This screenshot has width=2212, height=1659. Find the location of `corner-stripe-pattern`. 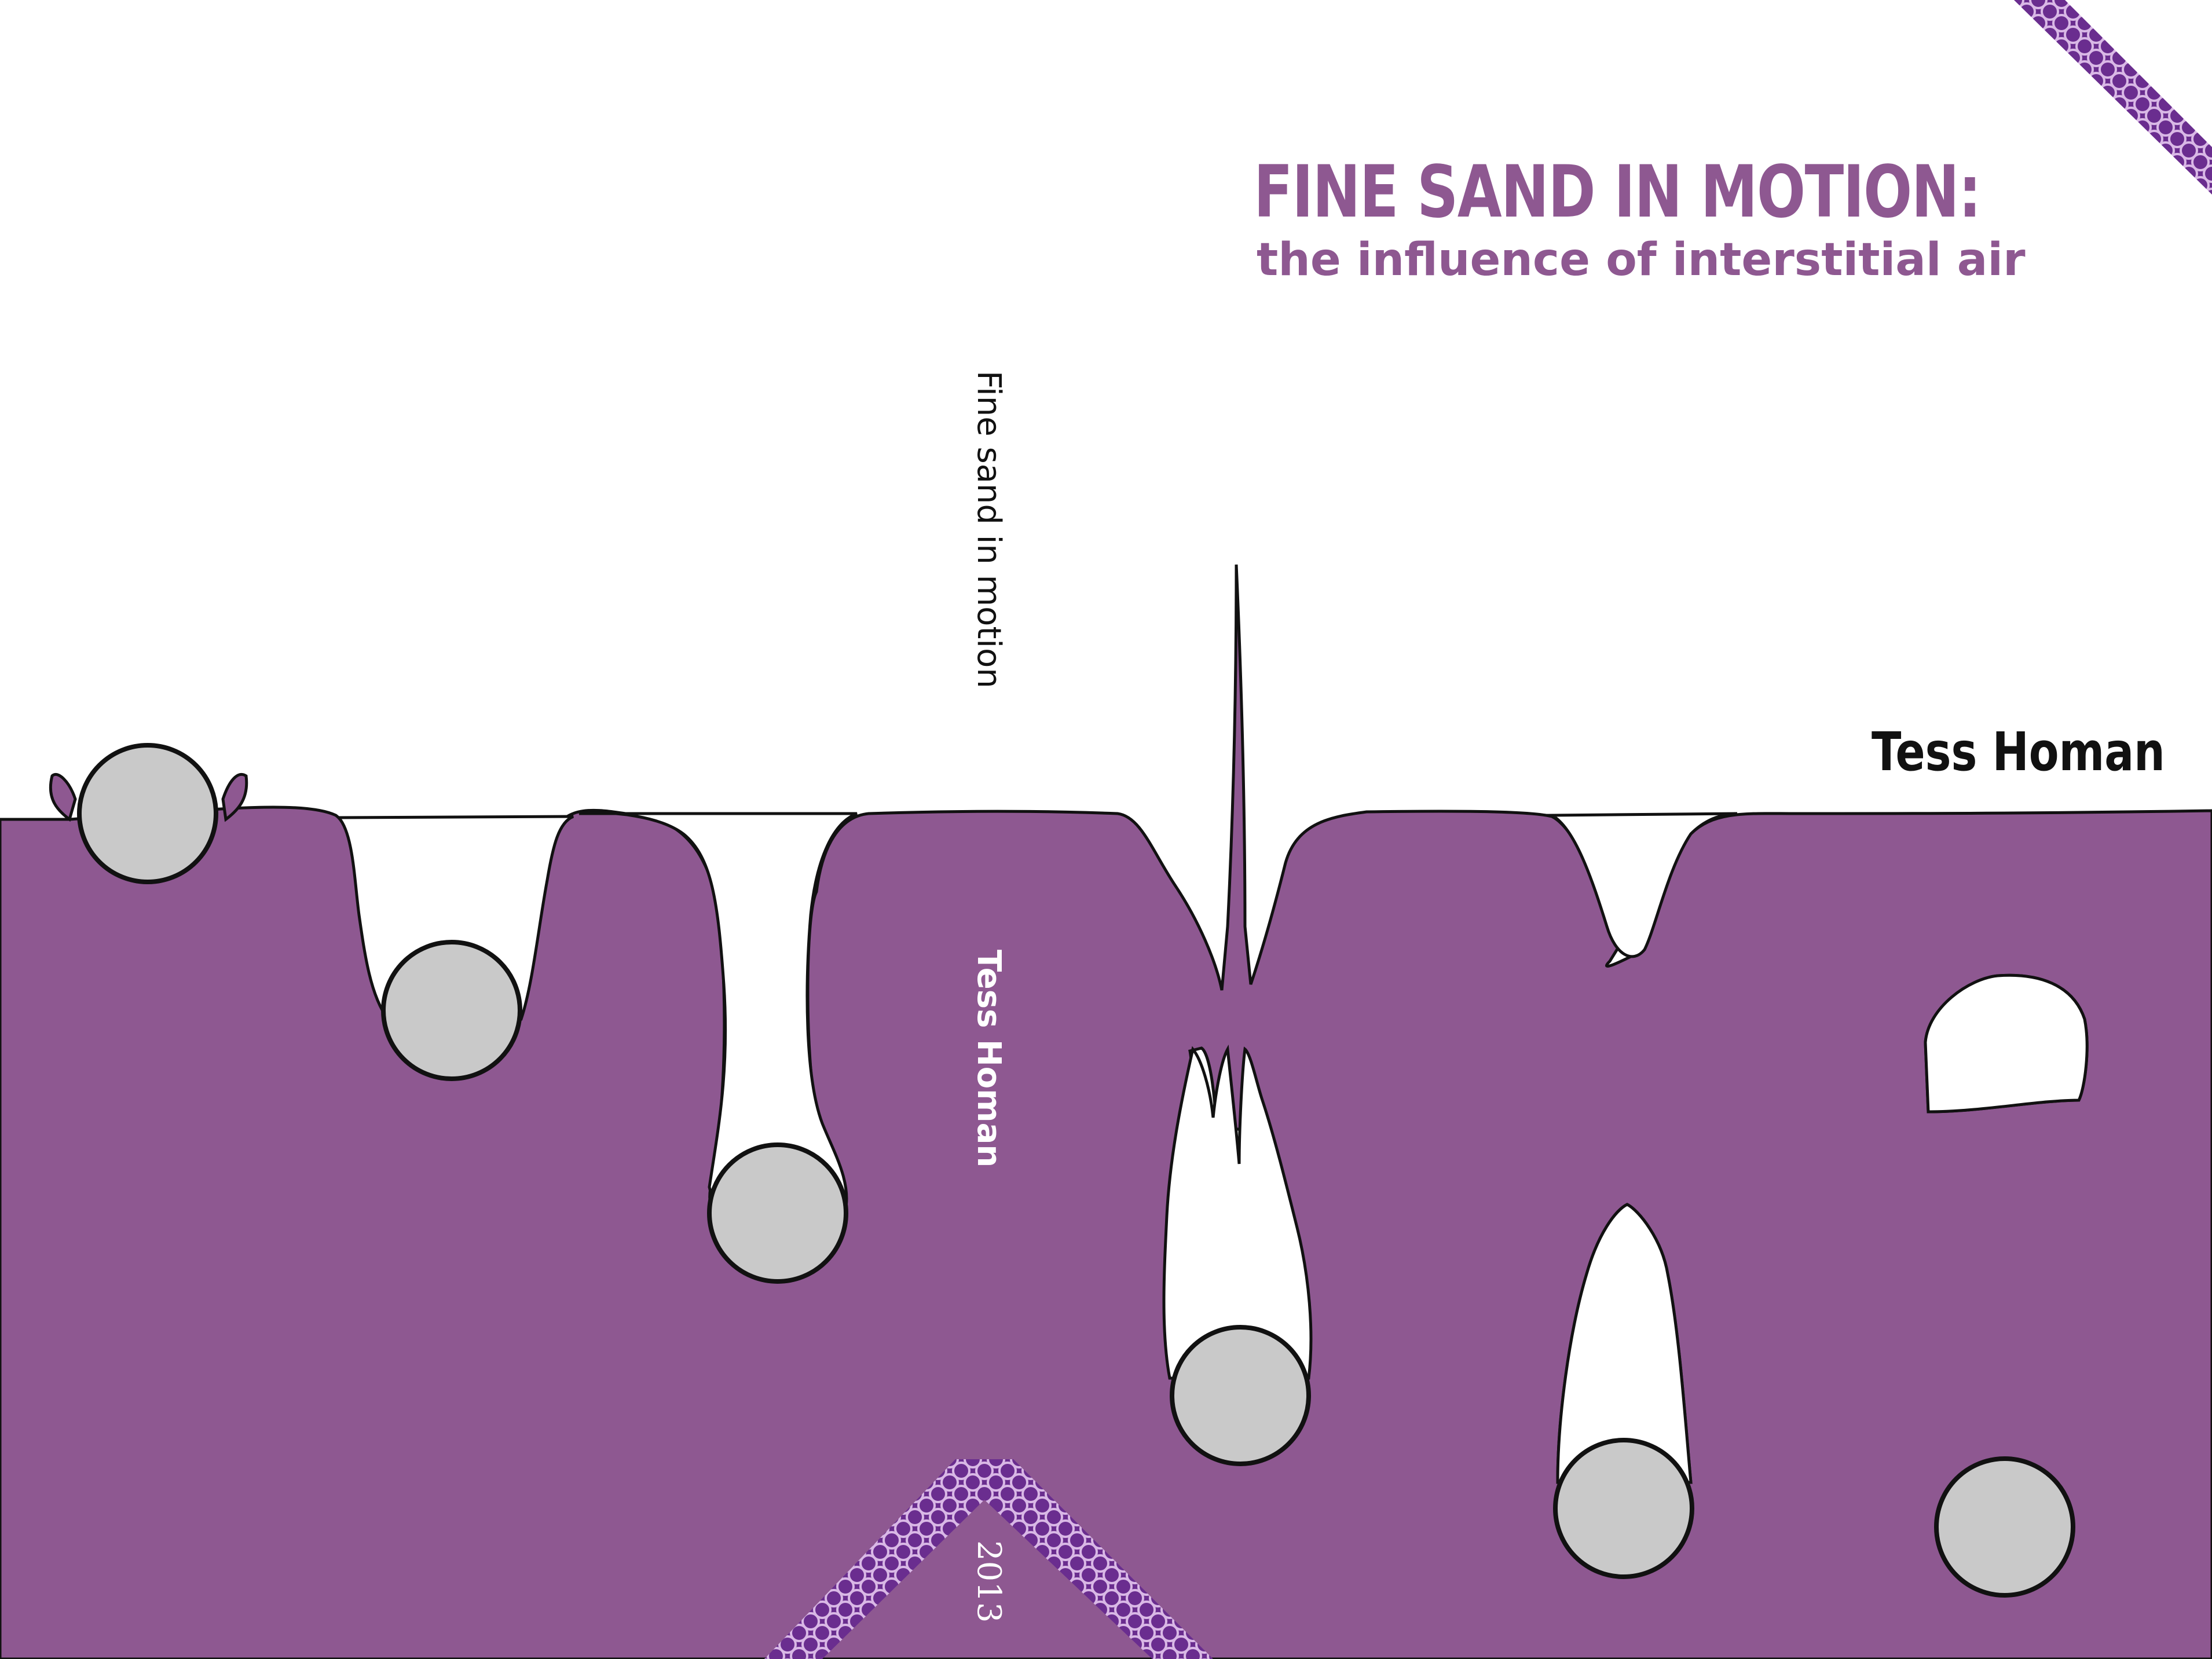

corner-stripe-pattern is located at coordinates (2113, 97).